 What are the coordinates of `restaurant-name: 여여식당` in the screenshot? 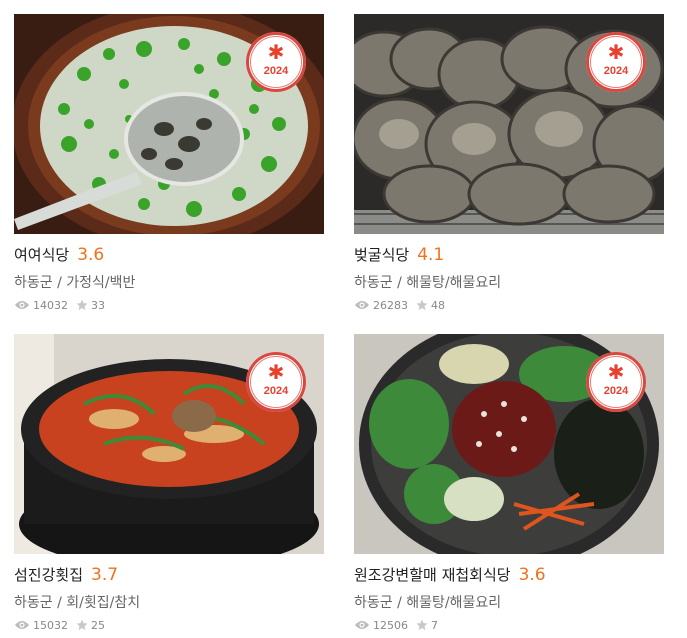 It's located at (41, 254).